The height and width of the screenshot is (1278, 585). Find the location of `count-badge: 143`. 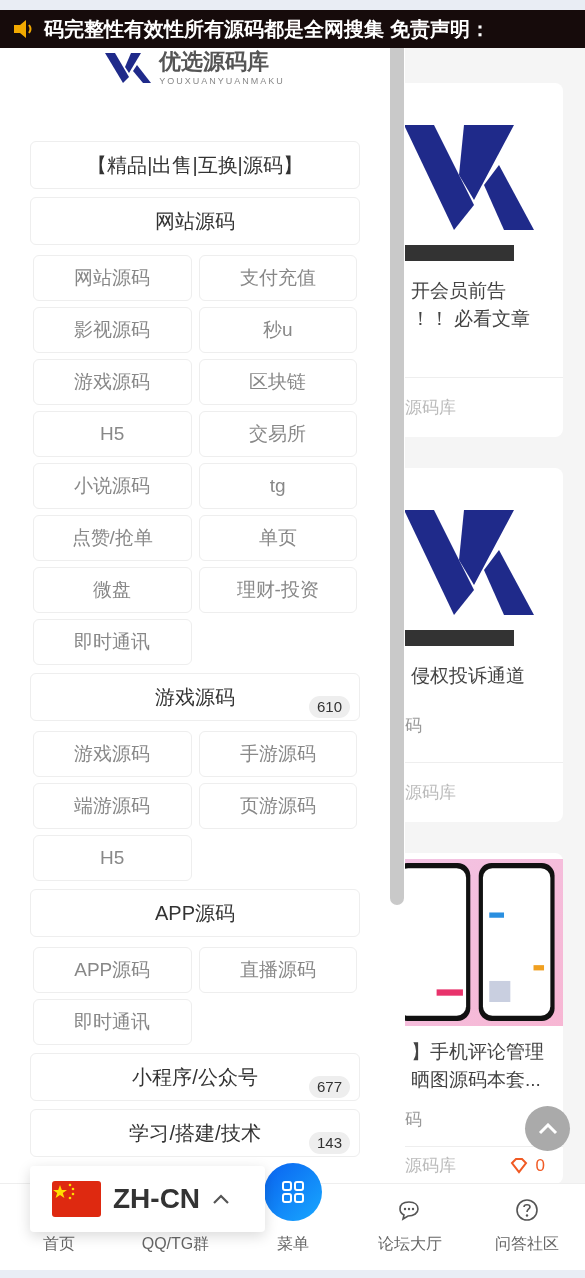

count-badge: 143 is located at coordinates (329, 1143).